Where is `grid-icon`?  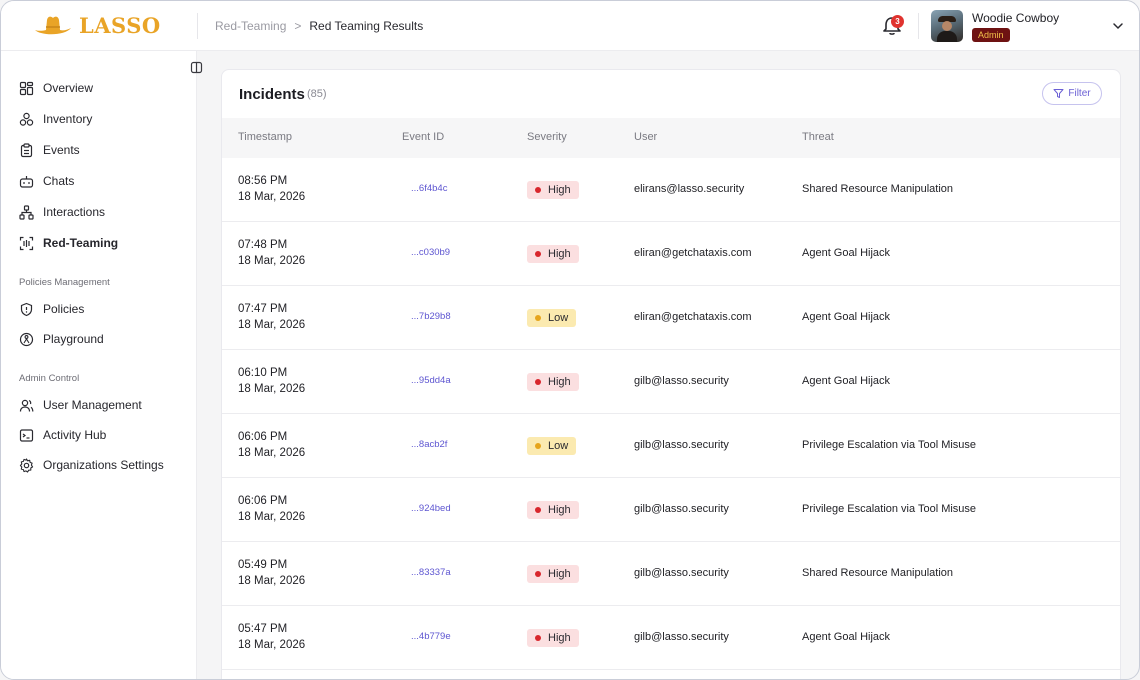 grid-icon is located at coordinates (26, 88).